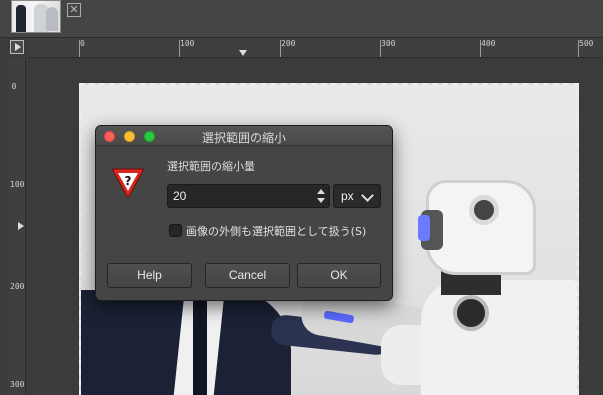 The width and height of the screenshot is (603, 395). I want to click on decrement-arrow-icon, so click(321, 200).